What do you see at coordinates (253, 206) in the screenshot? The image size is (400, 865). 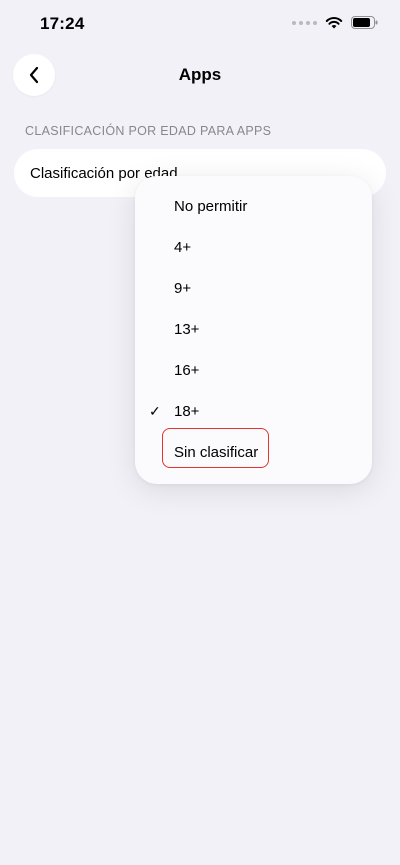 I see `menu-item-no-permitir: No permitir` at bounding box center [253, 206].